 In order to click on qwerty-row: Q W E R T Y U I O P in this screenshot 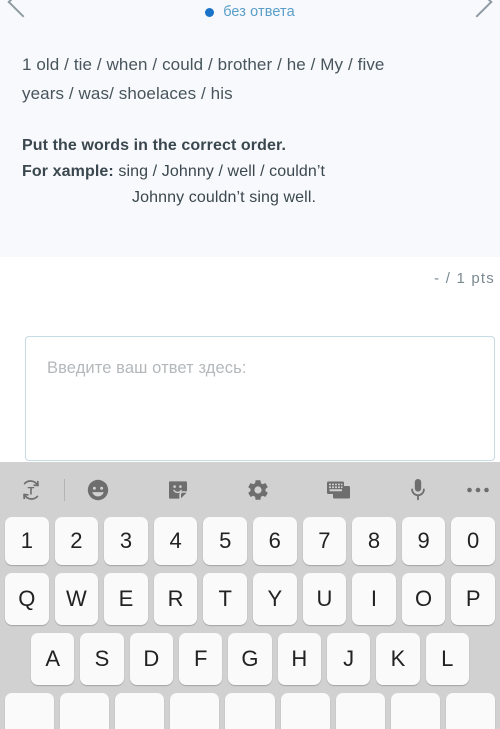, I will do `click(250, 599)`.